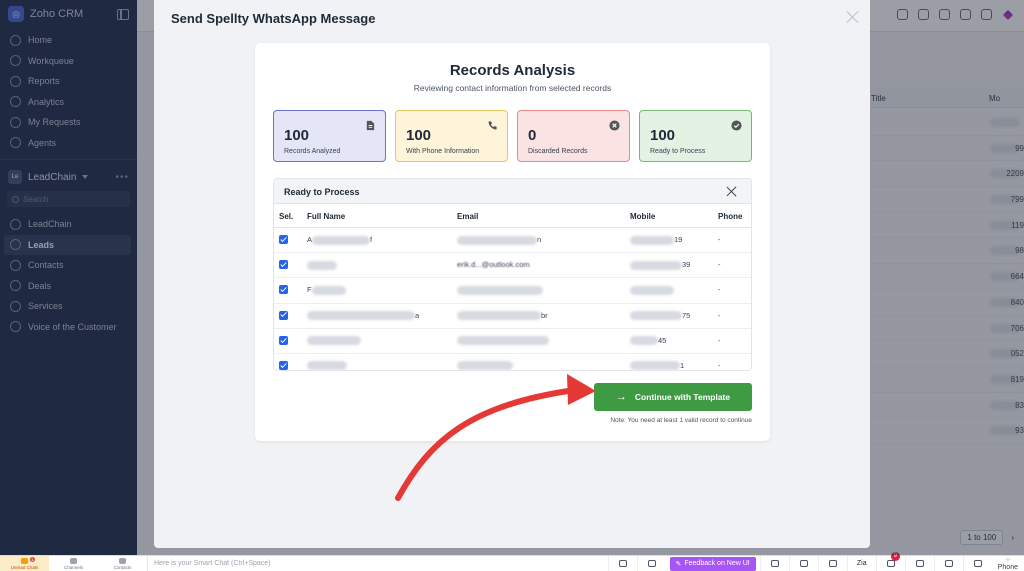  I want to click on contacts-icon, so click(122, 560).